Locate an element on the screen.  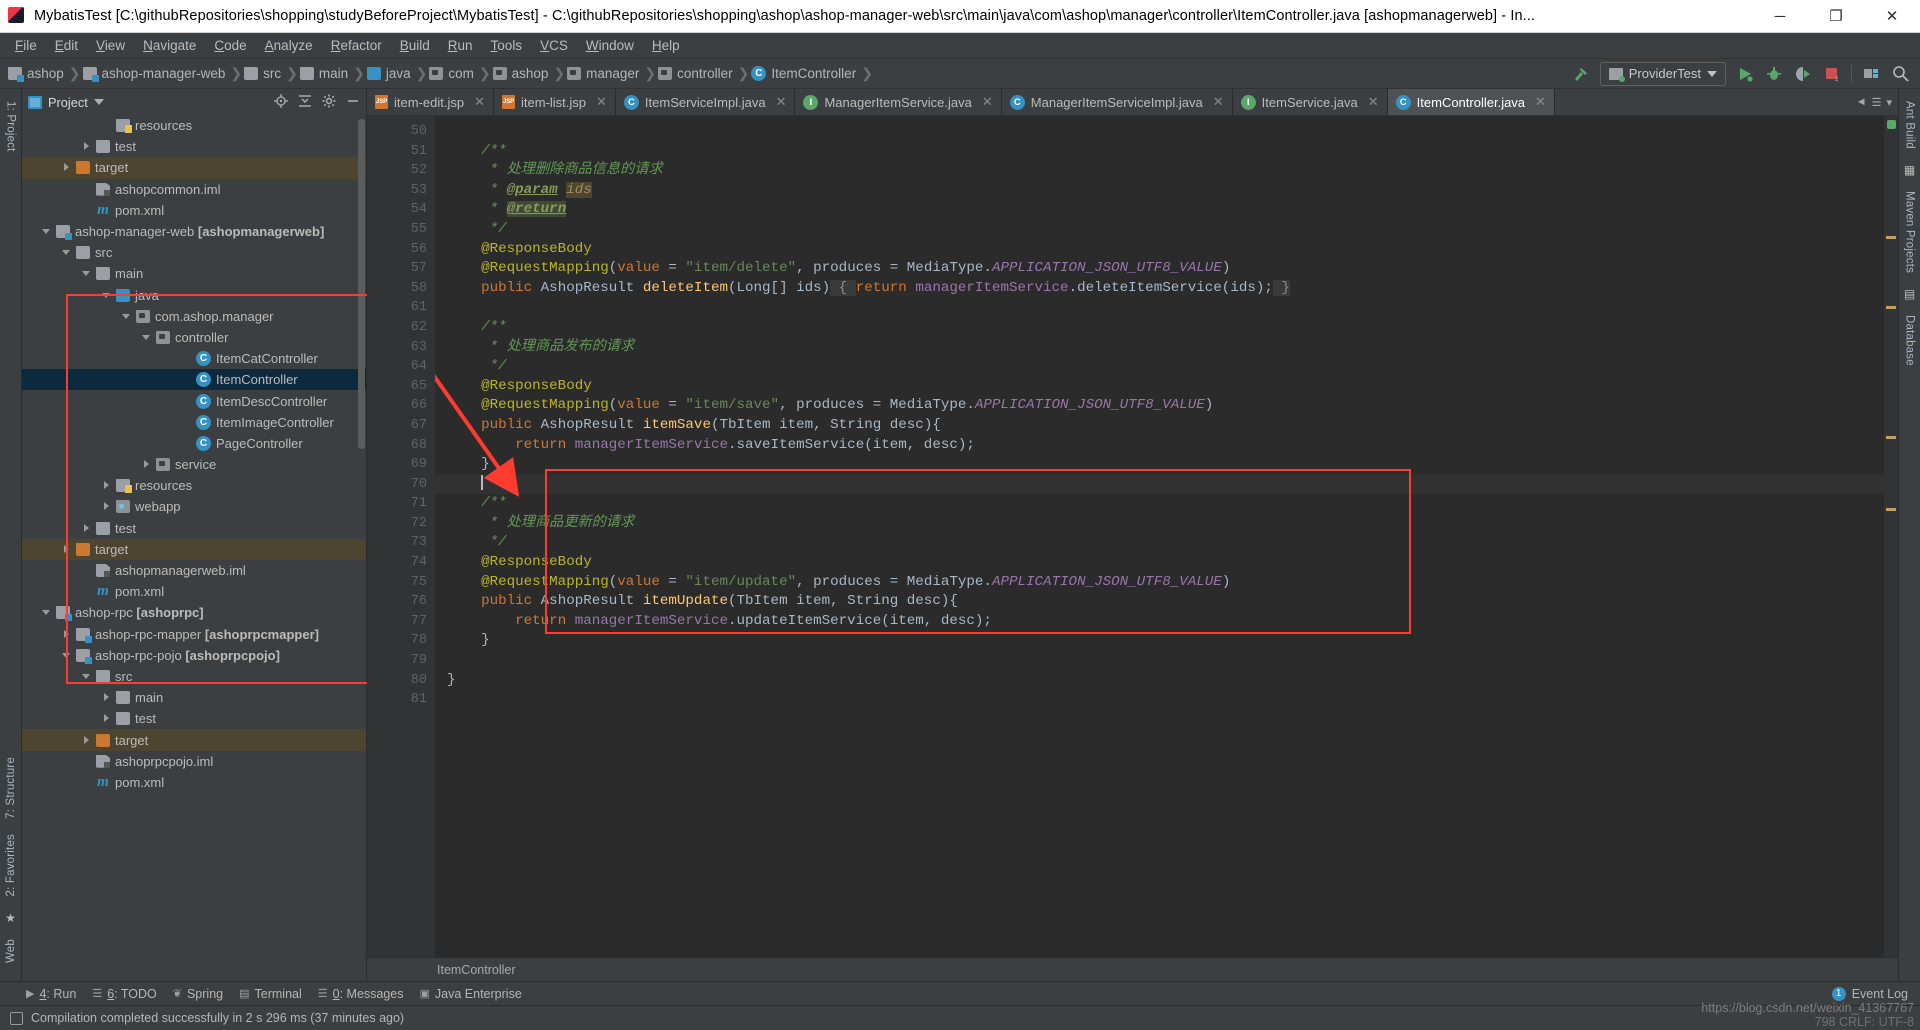
line-number-64: 64 is located at coordinates (408, 367).